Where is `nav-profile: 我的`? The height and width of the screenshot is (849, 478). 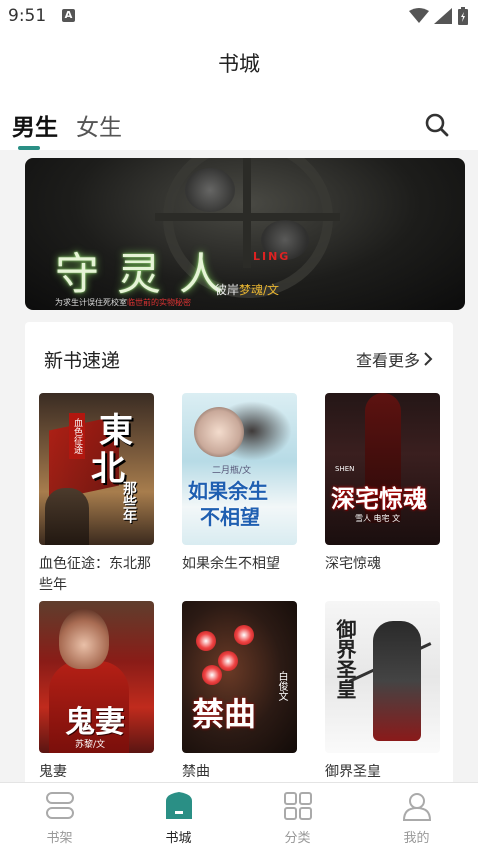
nav-profile: 我的 is located at coordinates (416, 816).